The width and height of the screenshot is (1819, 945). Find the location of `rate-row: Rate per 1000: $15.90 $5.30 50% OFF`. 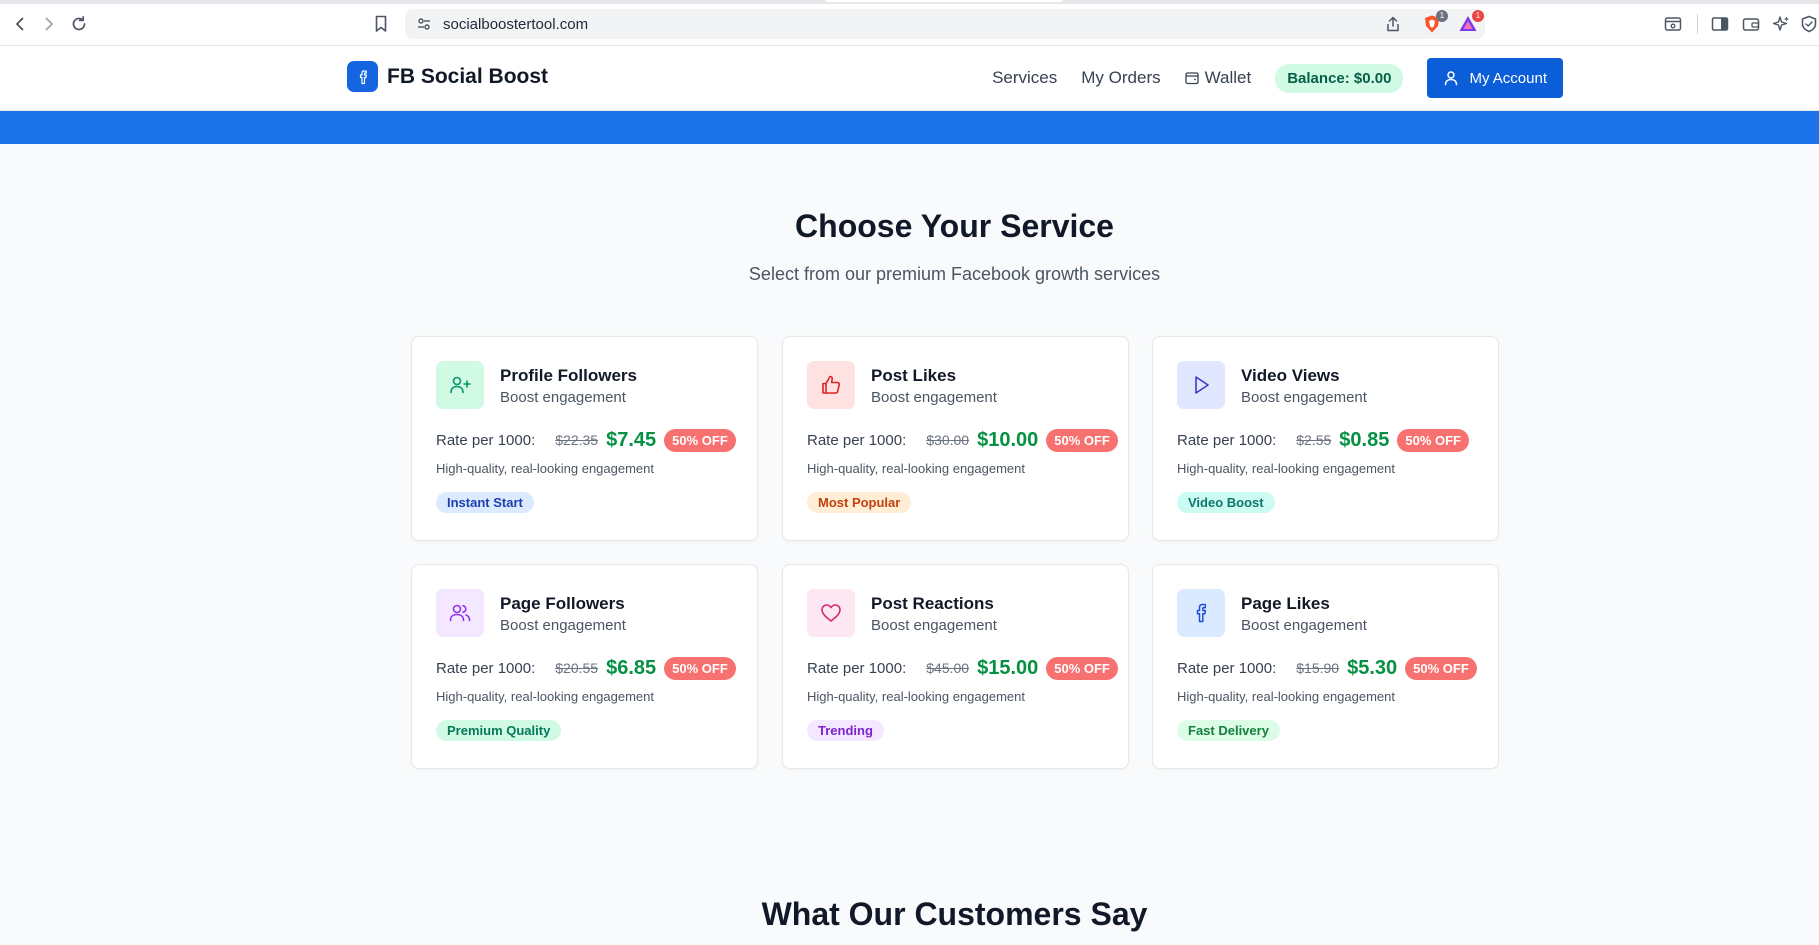

rate-row: Rate per 1000: $15.90 $5.30 50% OFF is located at coordinates (1327, 668).